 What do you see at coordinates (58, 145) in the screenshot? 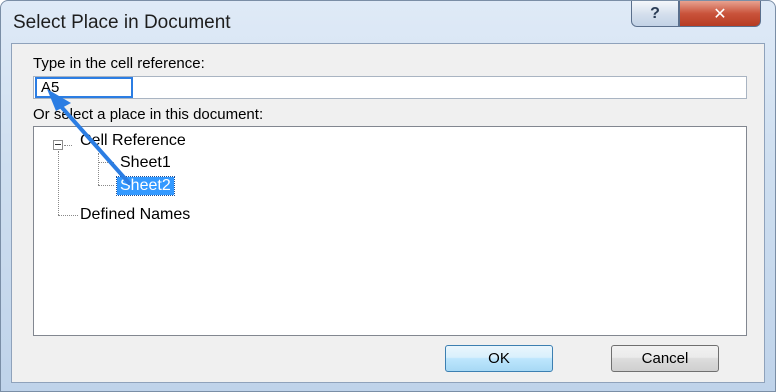
I see `collapse-icon` at bounding box center [58, 145].